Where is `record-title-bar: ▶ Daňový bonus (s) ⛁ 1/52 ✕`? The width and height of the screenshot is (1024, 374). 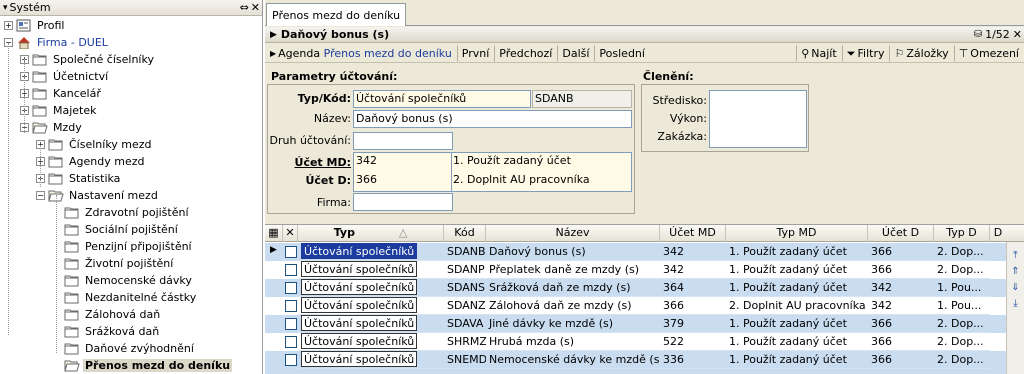 record-title-bar: ▶ Daňový bonus (s) ⛁ 1/52 ✕ is located at coordinates (644, 35).